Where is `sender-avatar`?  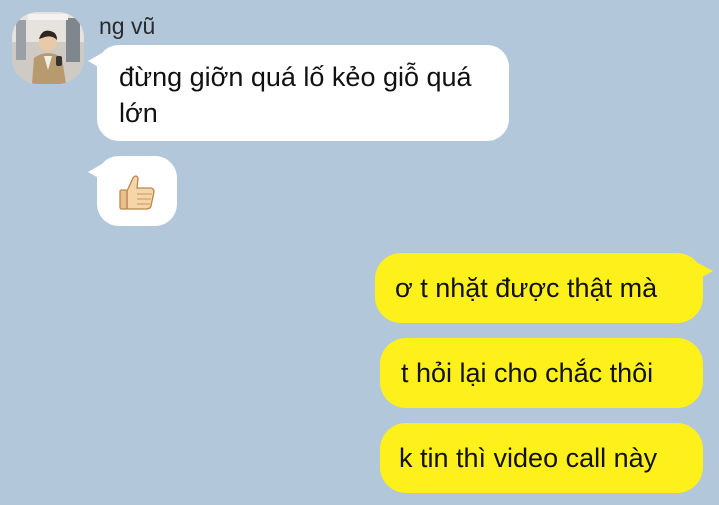 sender-avatar is located at coordinates (48, 48).